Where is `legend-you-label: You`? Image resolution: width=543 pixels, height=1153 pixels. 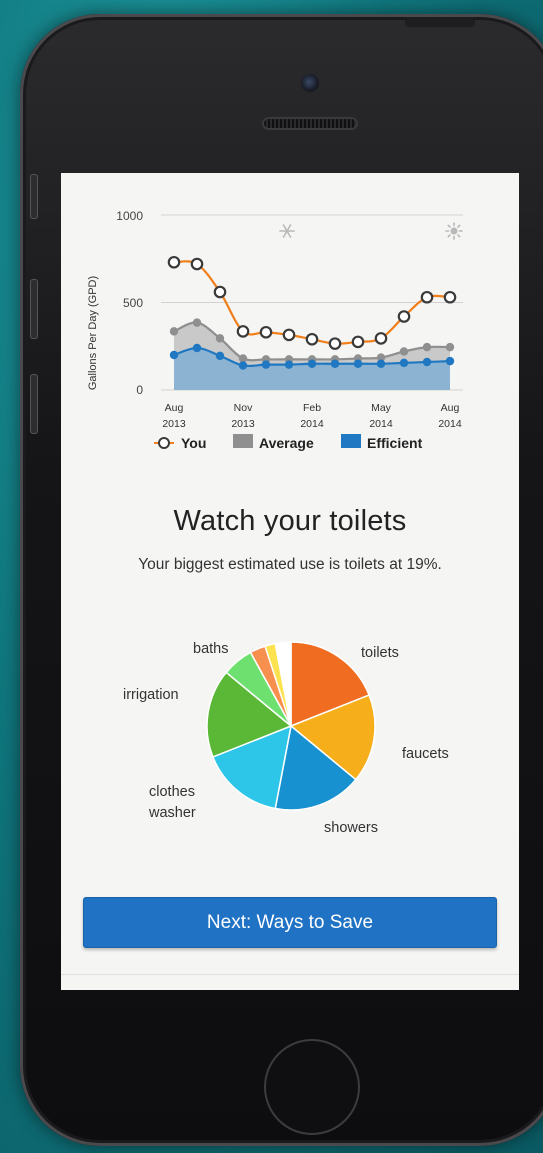
legend-you-label: You is located at coordinates (193, 443).